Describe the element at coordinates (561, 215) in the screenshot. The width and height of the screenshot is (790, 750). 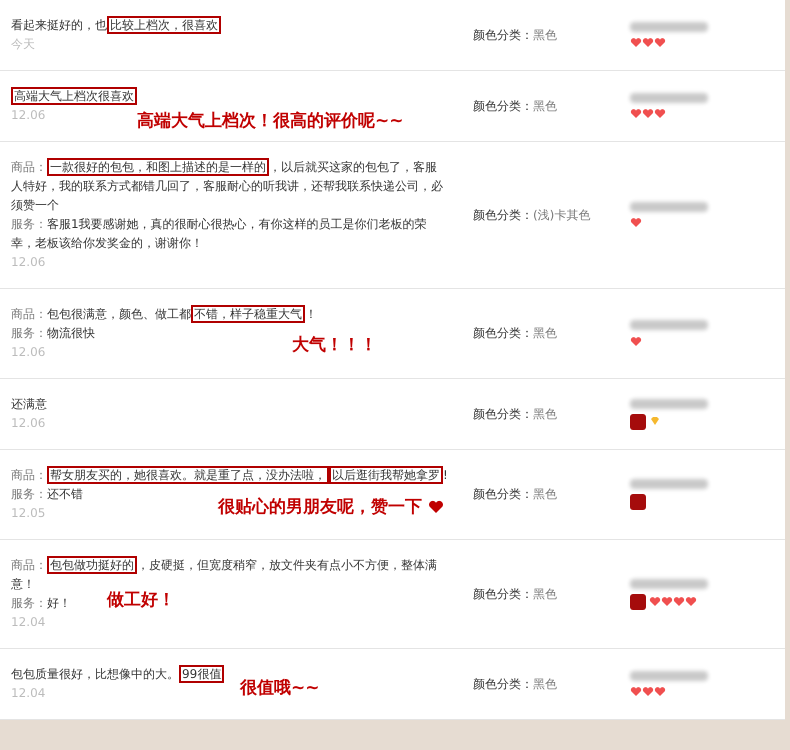
I see `color-value: (浅)卡其色` at that location.